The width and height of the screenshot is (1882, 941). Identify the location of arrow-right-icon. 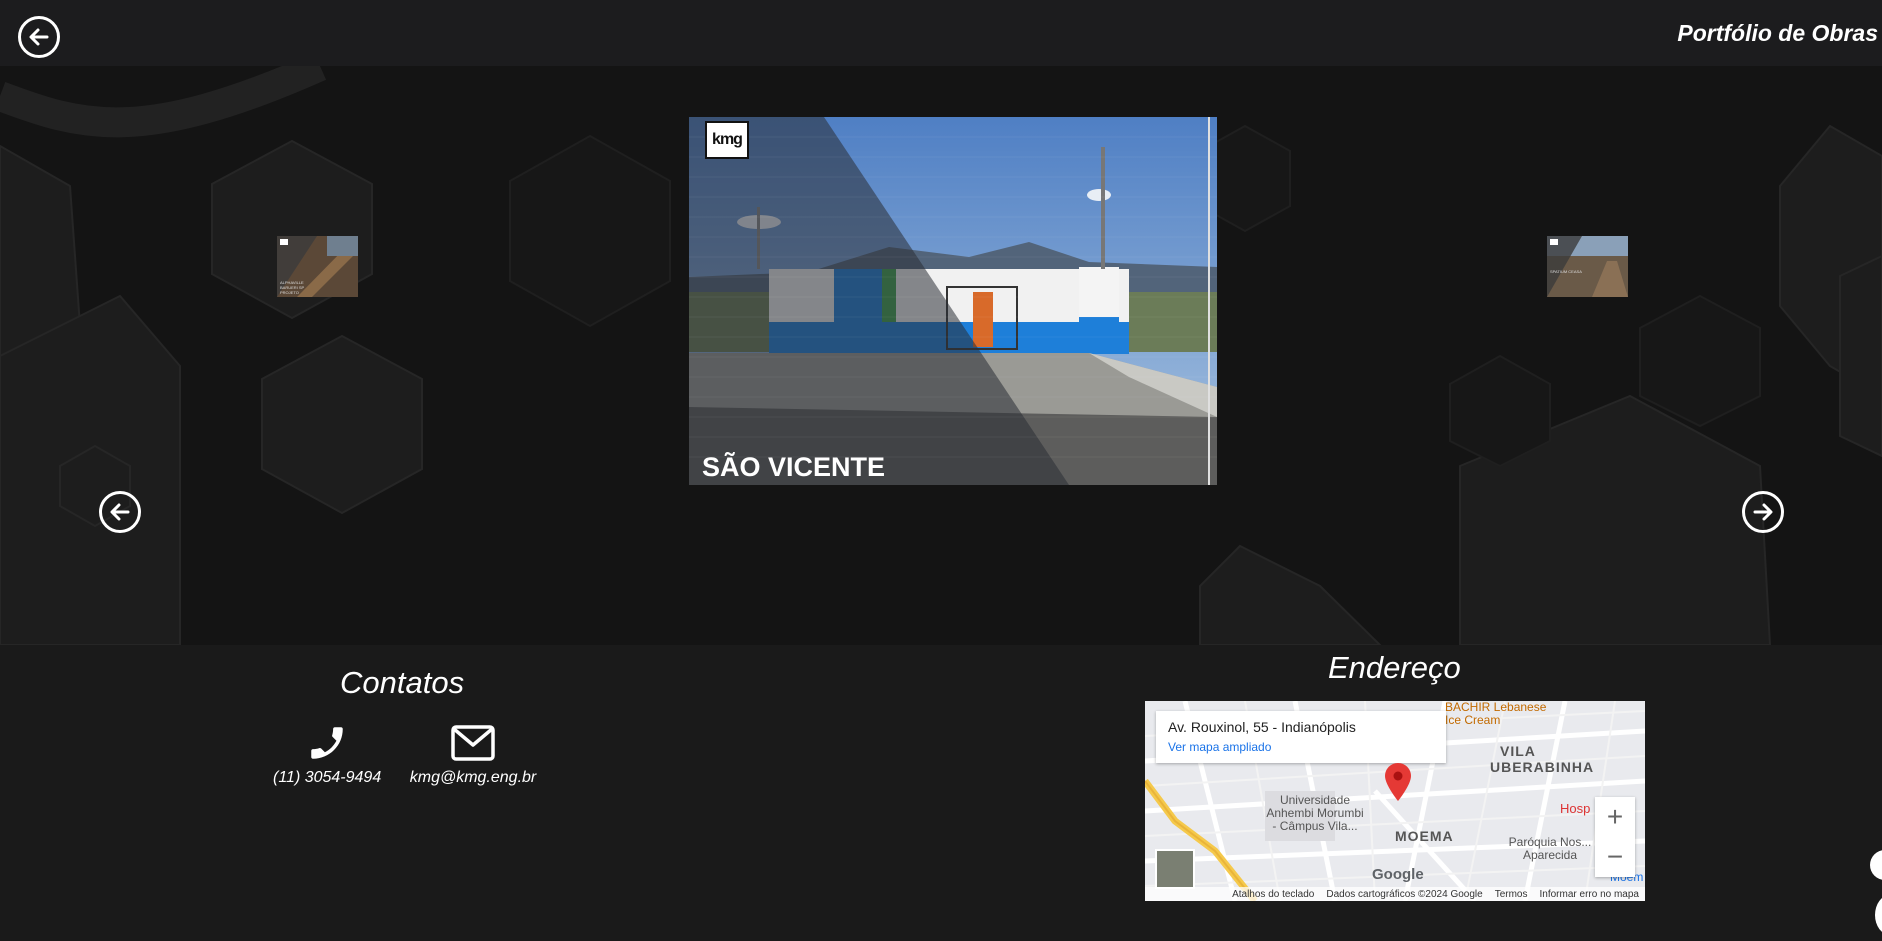
(1763, 512).